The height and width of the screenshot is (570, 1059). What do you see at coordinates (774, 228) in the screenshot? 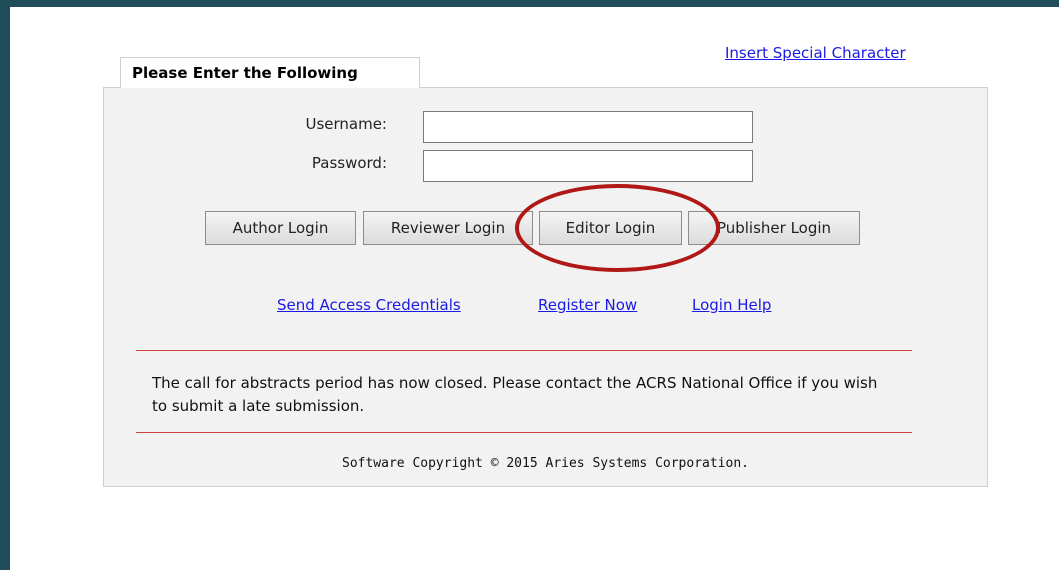
I see `publisher-login-button: Publisher Login` at bounding box center [774, 228].